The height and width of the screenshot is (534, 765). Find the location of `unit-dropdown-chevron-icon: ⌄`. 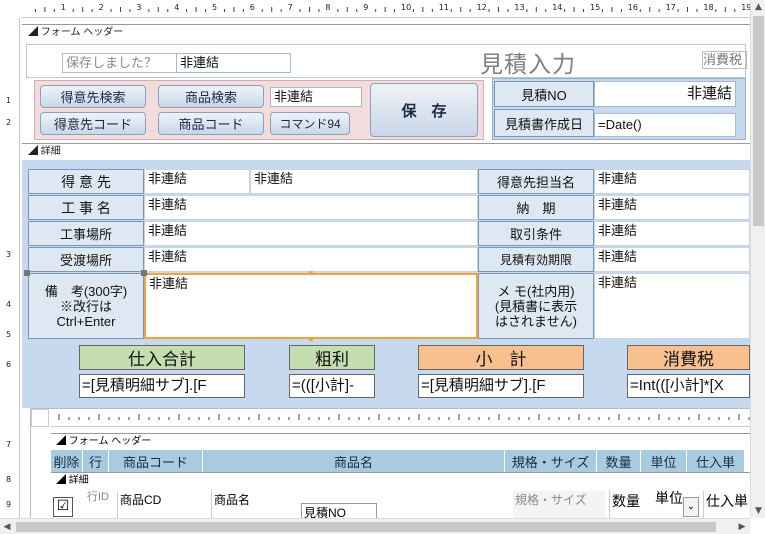

unit-dropdown-chevron-icon: ⌄ is located at coordinates (691, 507).